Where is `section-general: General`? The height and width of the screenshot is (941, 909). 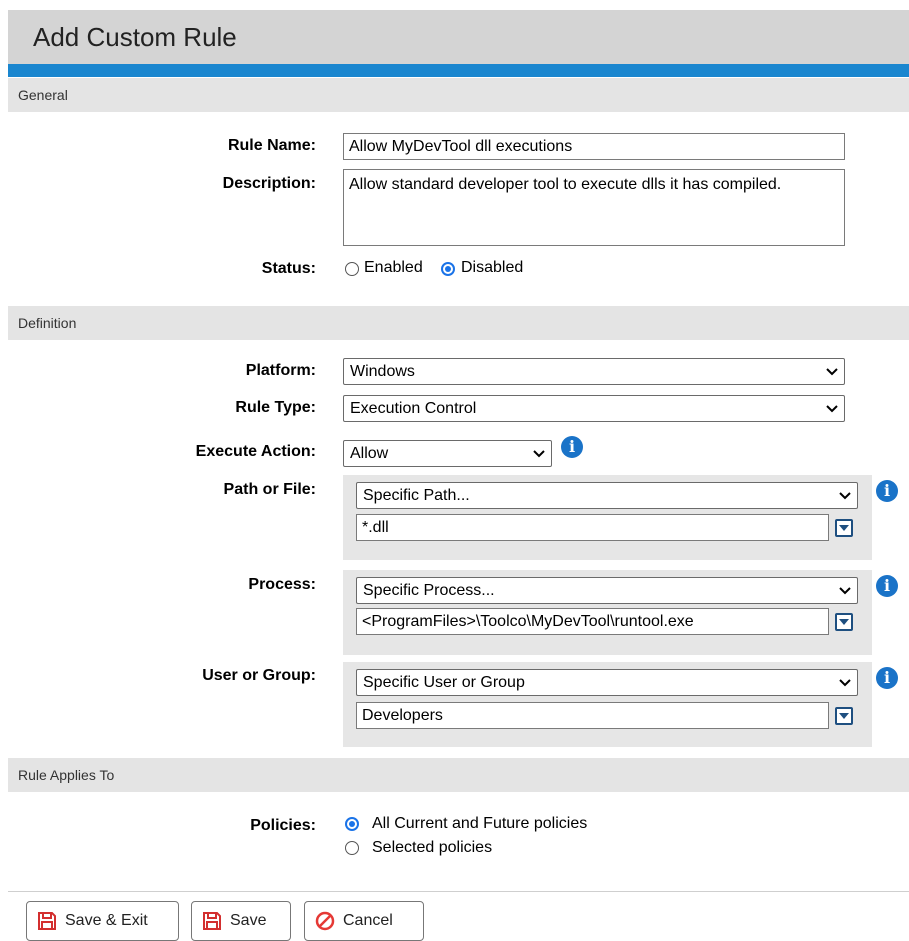
section-general: General is located at coordinates (458, 95).